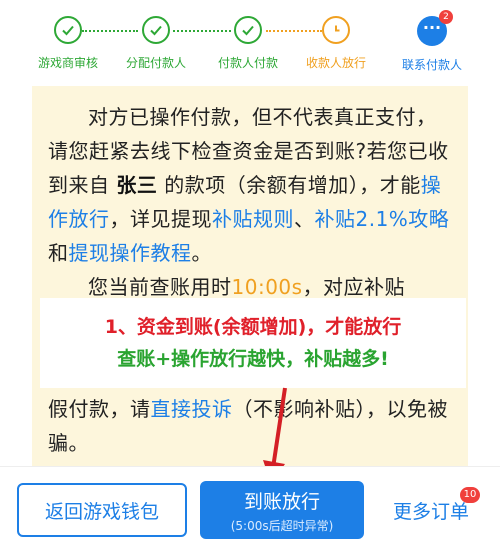  What do you see at coordinates (470, 495) in the screenshot?
I see `orders-count-badge: 10` at bounding box center [470, 495].